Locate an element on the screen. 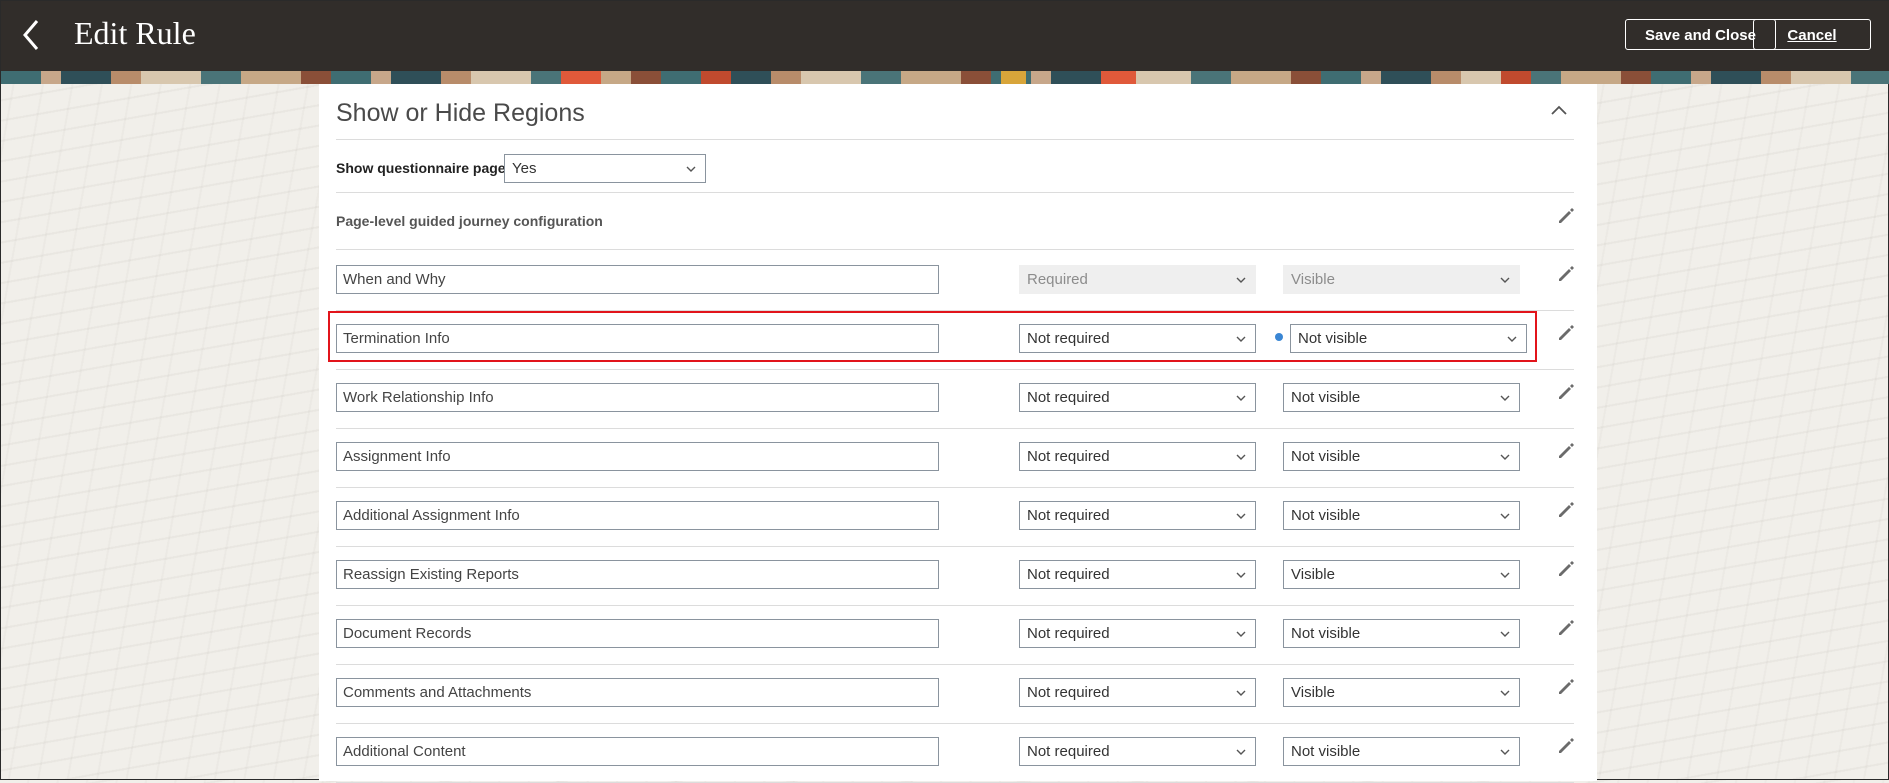  region-name-field: Termination Info is located at coordinates (637, 338).